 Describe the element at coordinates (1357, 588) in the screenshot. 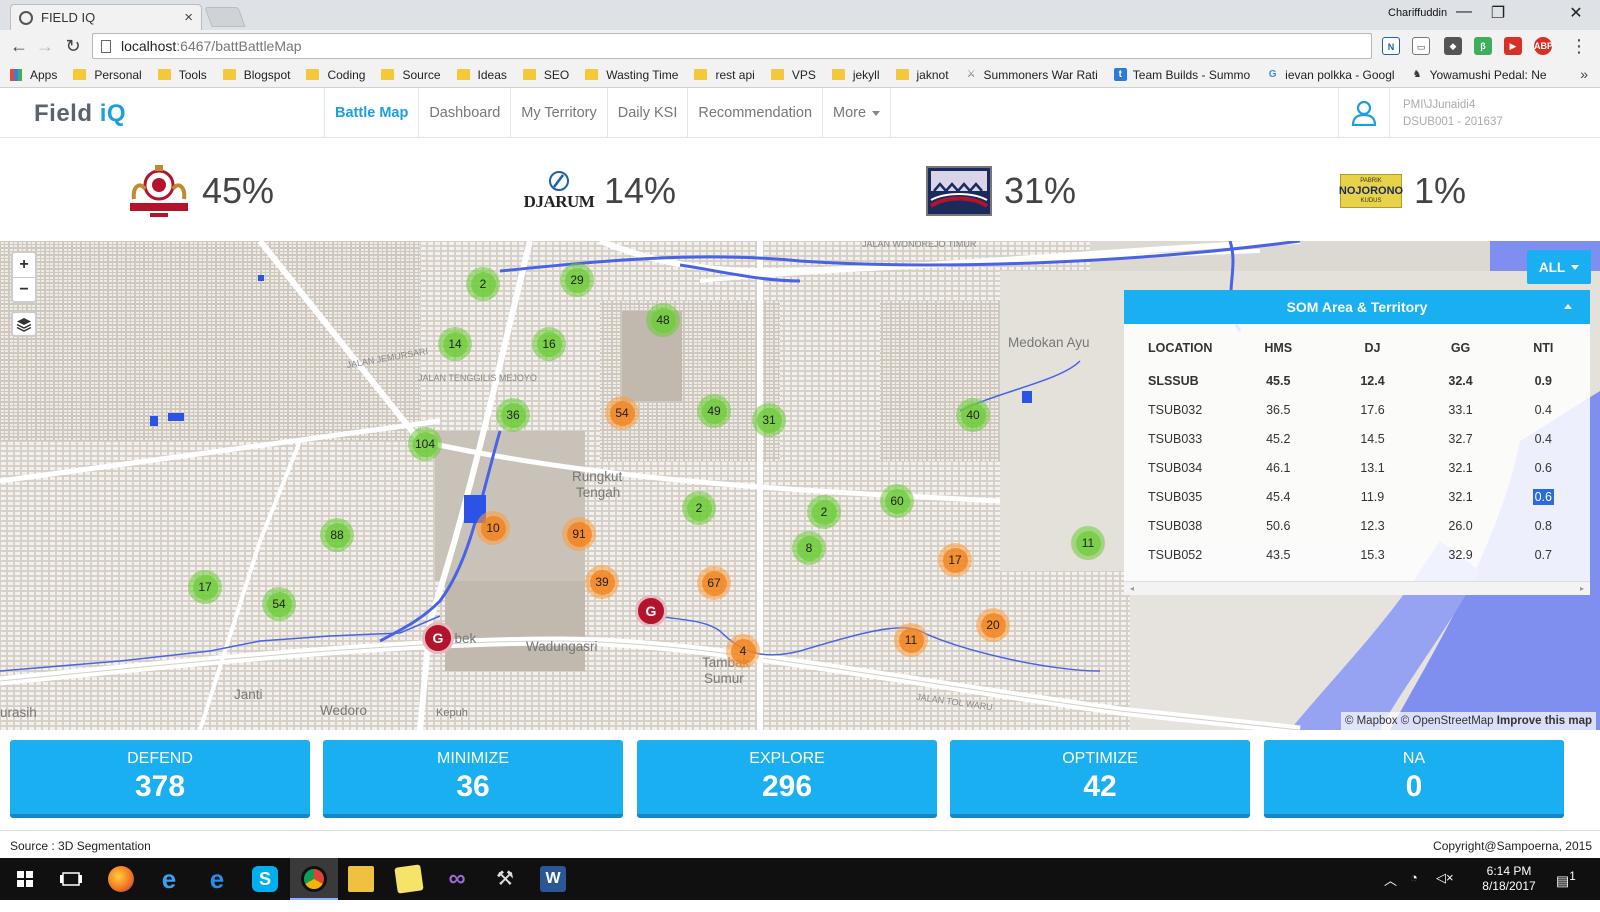

I see `horizontal-scrollbar: ◂ ▸` at that location.